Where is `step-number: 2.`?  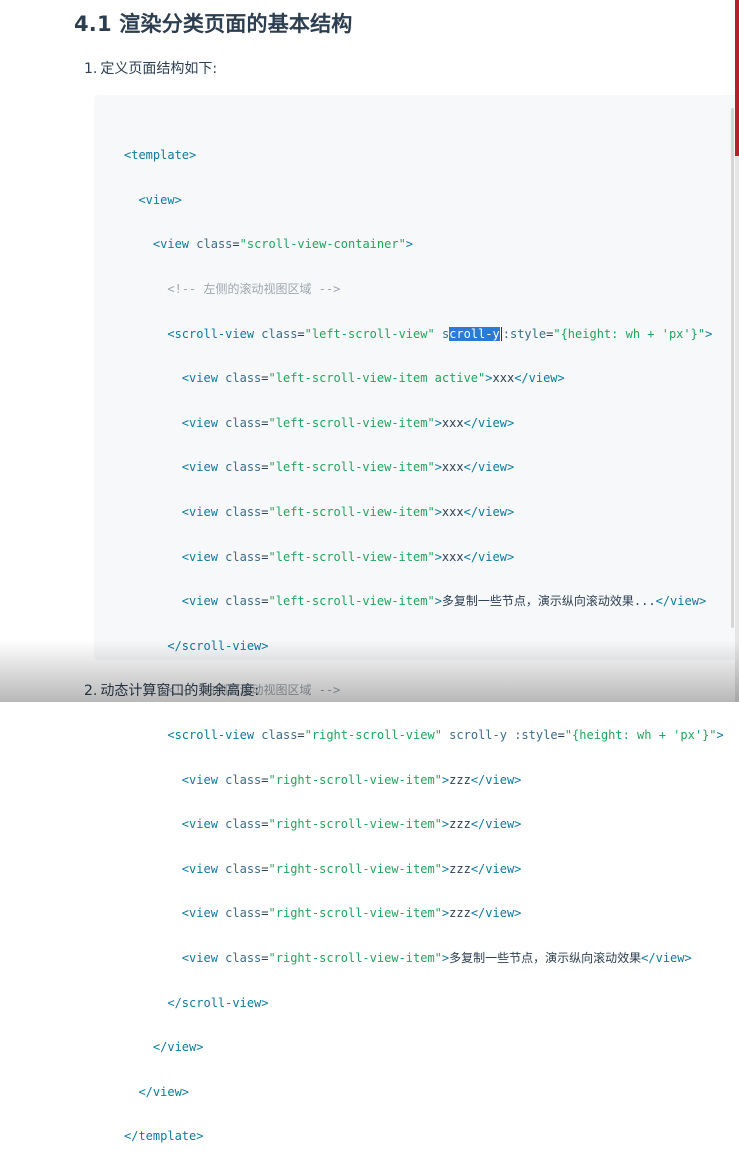 step-number: 2. is located at coordinates (91, 691).